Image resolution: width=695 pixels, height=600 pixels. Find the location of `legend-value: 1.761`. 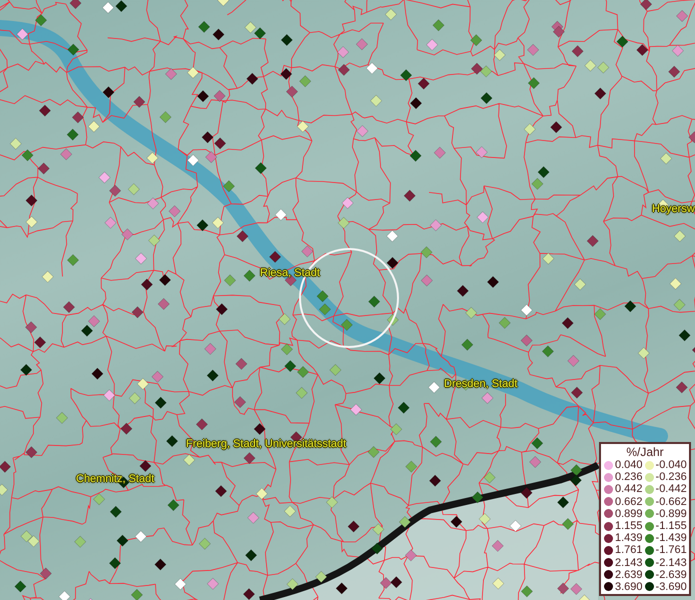

legend-value: 1.761 is located at coordinates (629, 550).